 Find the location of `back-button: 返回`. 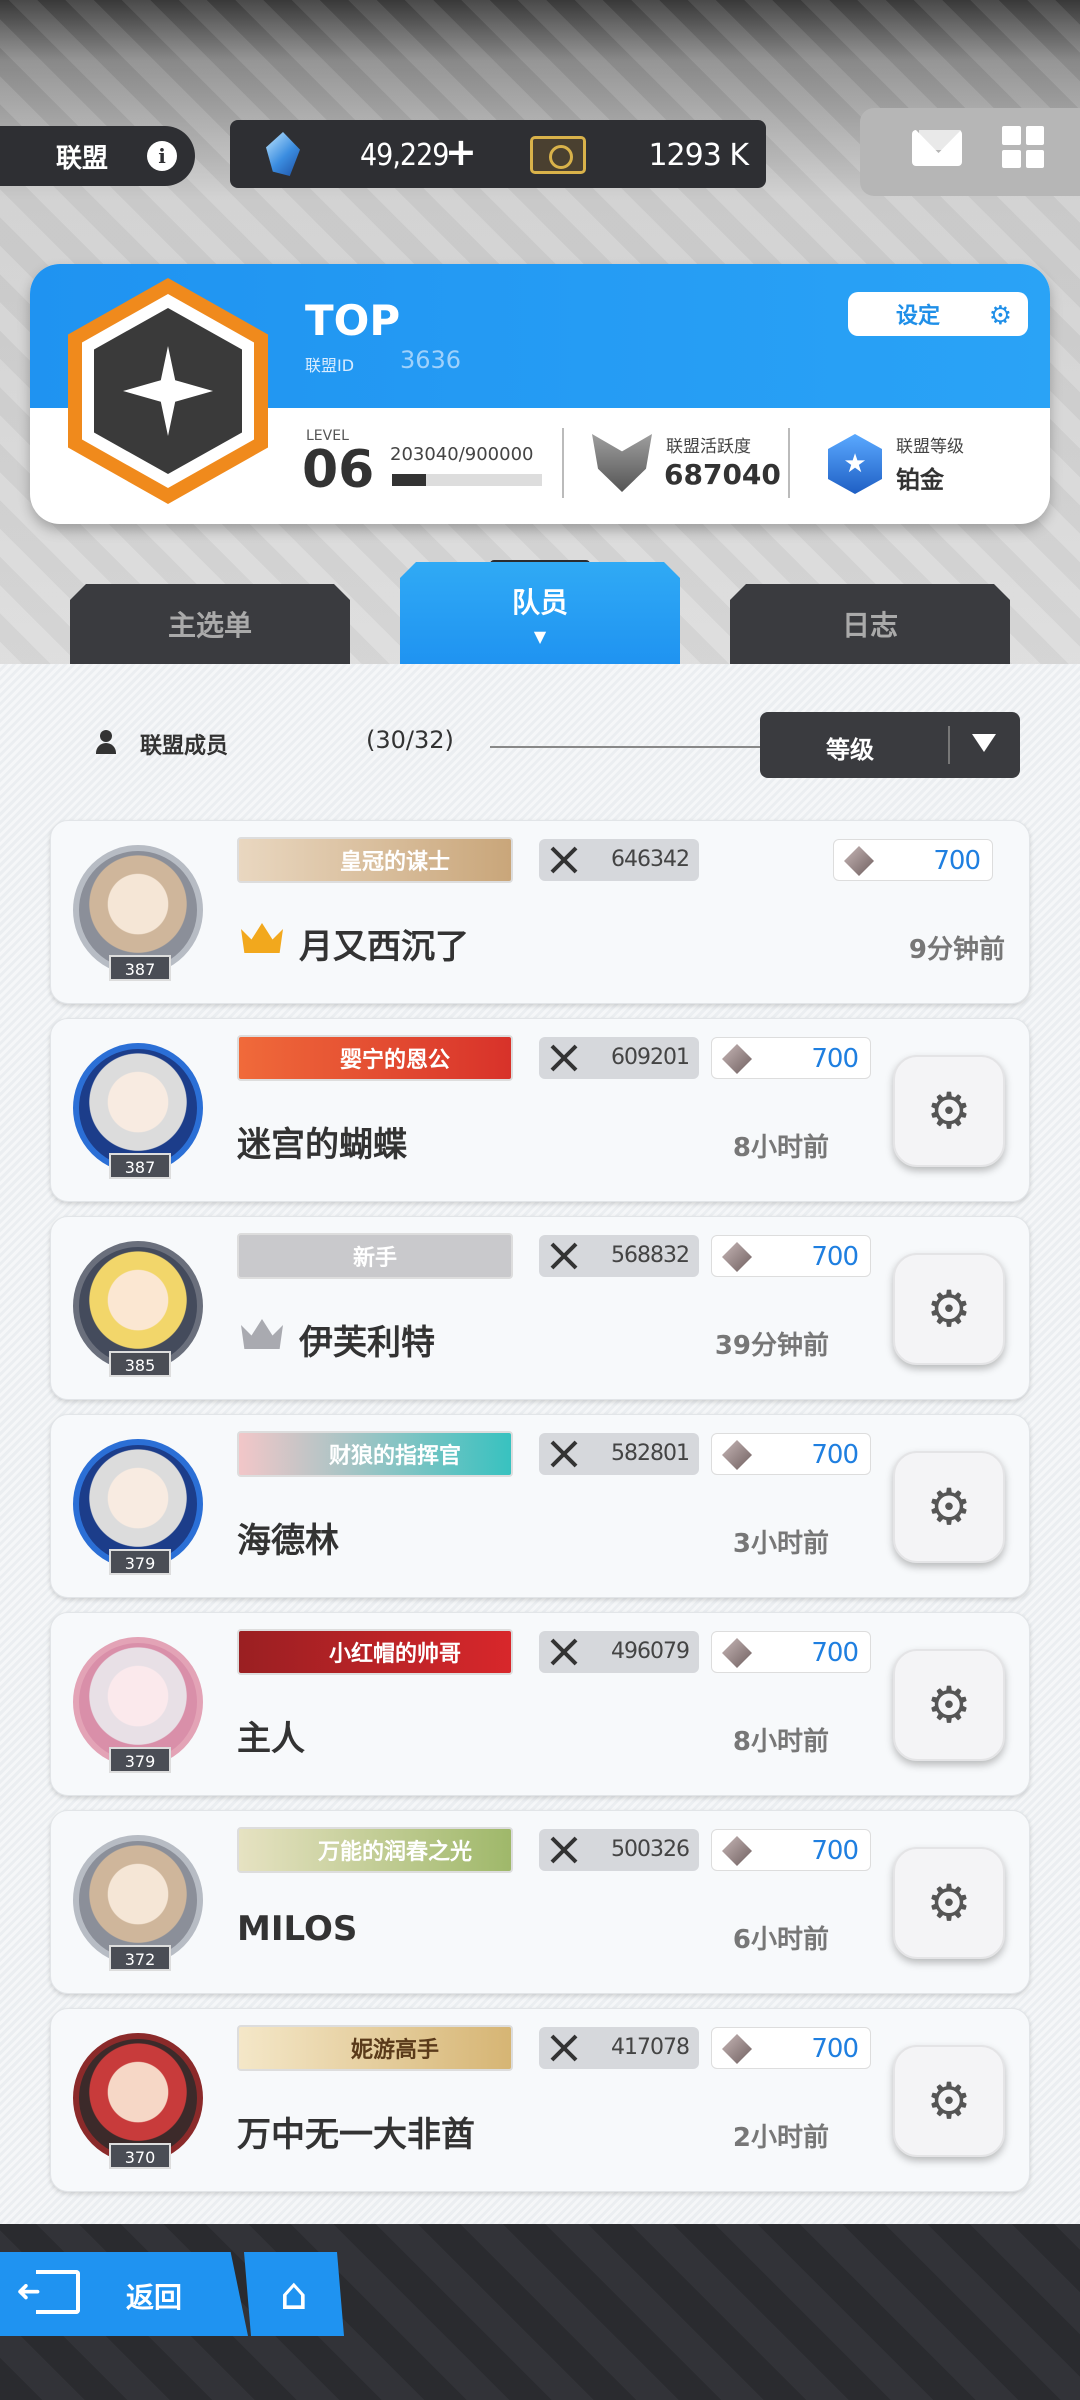

back-button: 返回 is located at coordinates (124, 2294).